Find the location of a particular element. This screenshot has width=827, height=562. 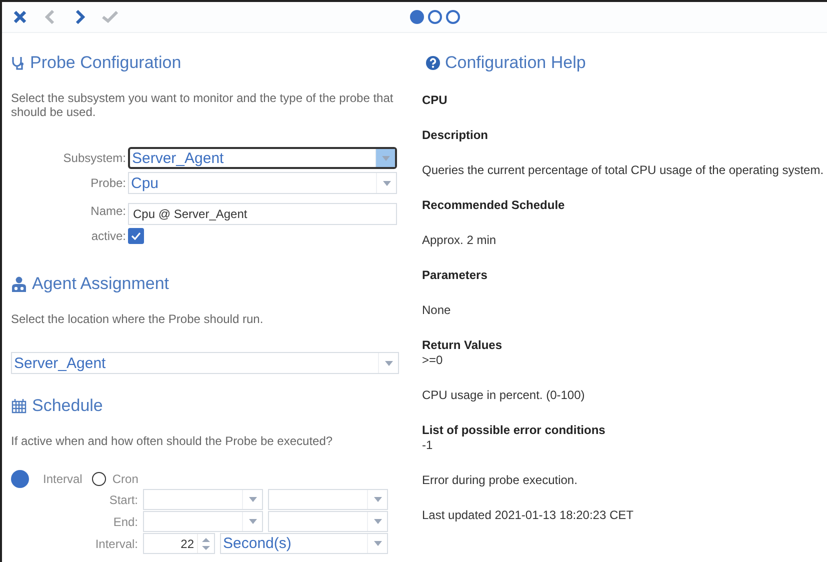

dropdown-field: Second(s) is located at coordinates (304, 543).